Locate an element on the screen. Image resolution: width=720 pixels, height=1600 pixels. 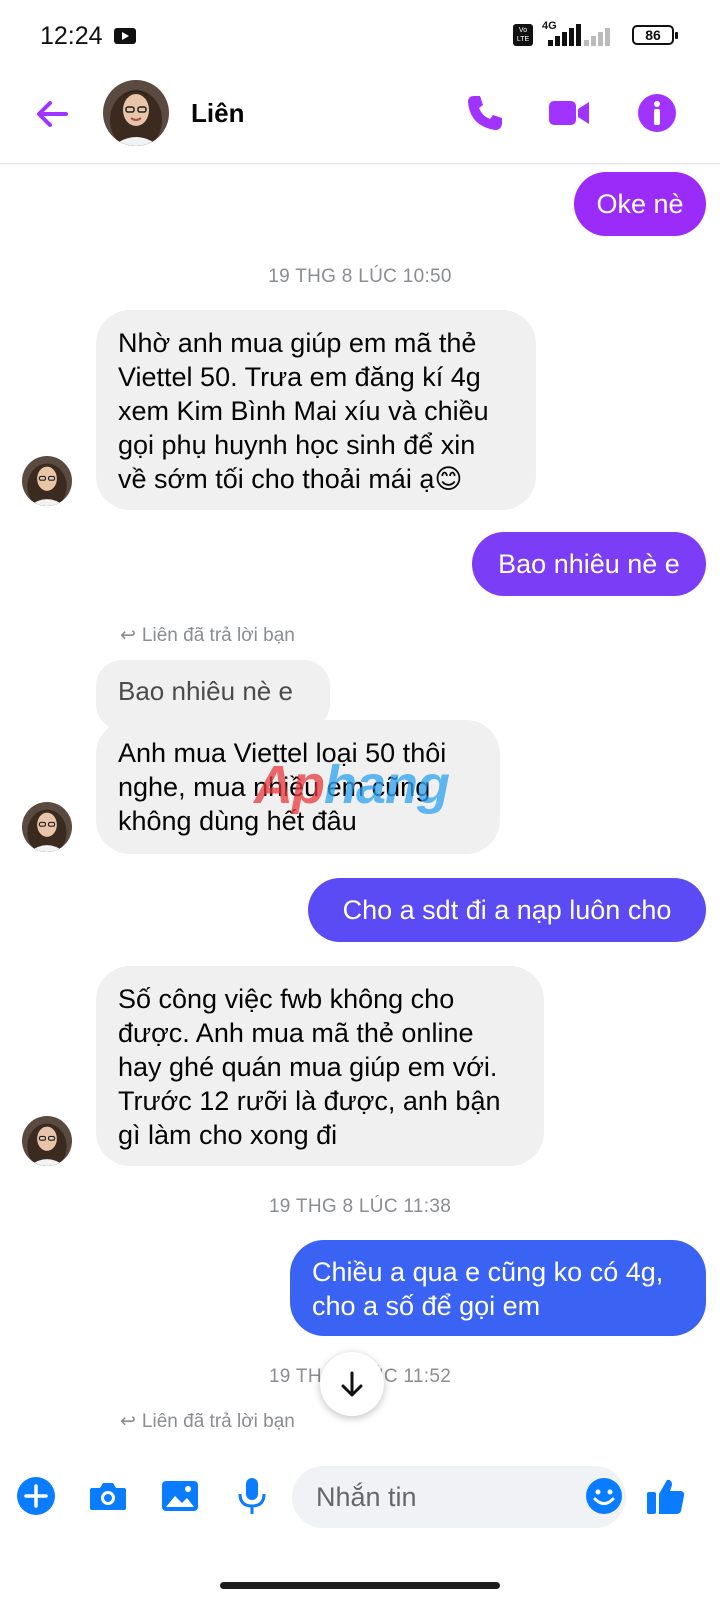
scroll-to-bottom-button is located at coordinates (352, 1384).